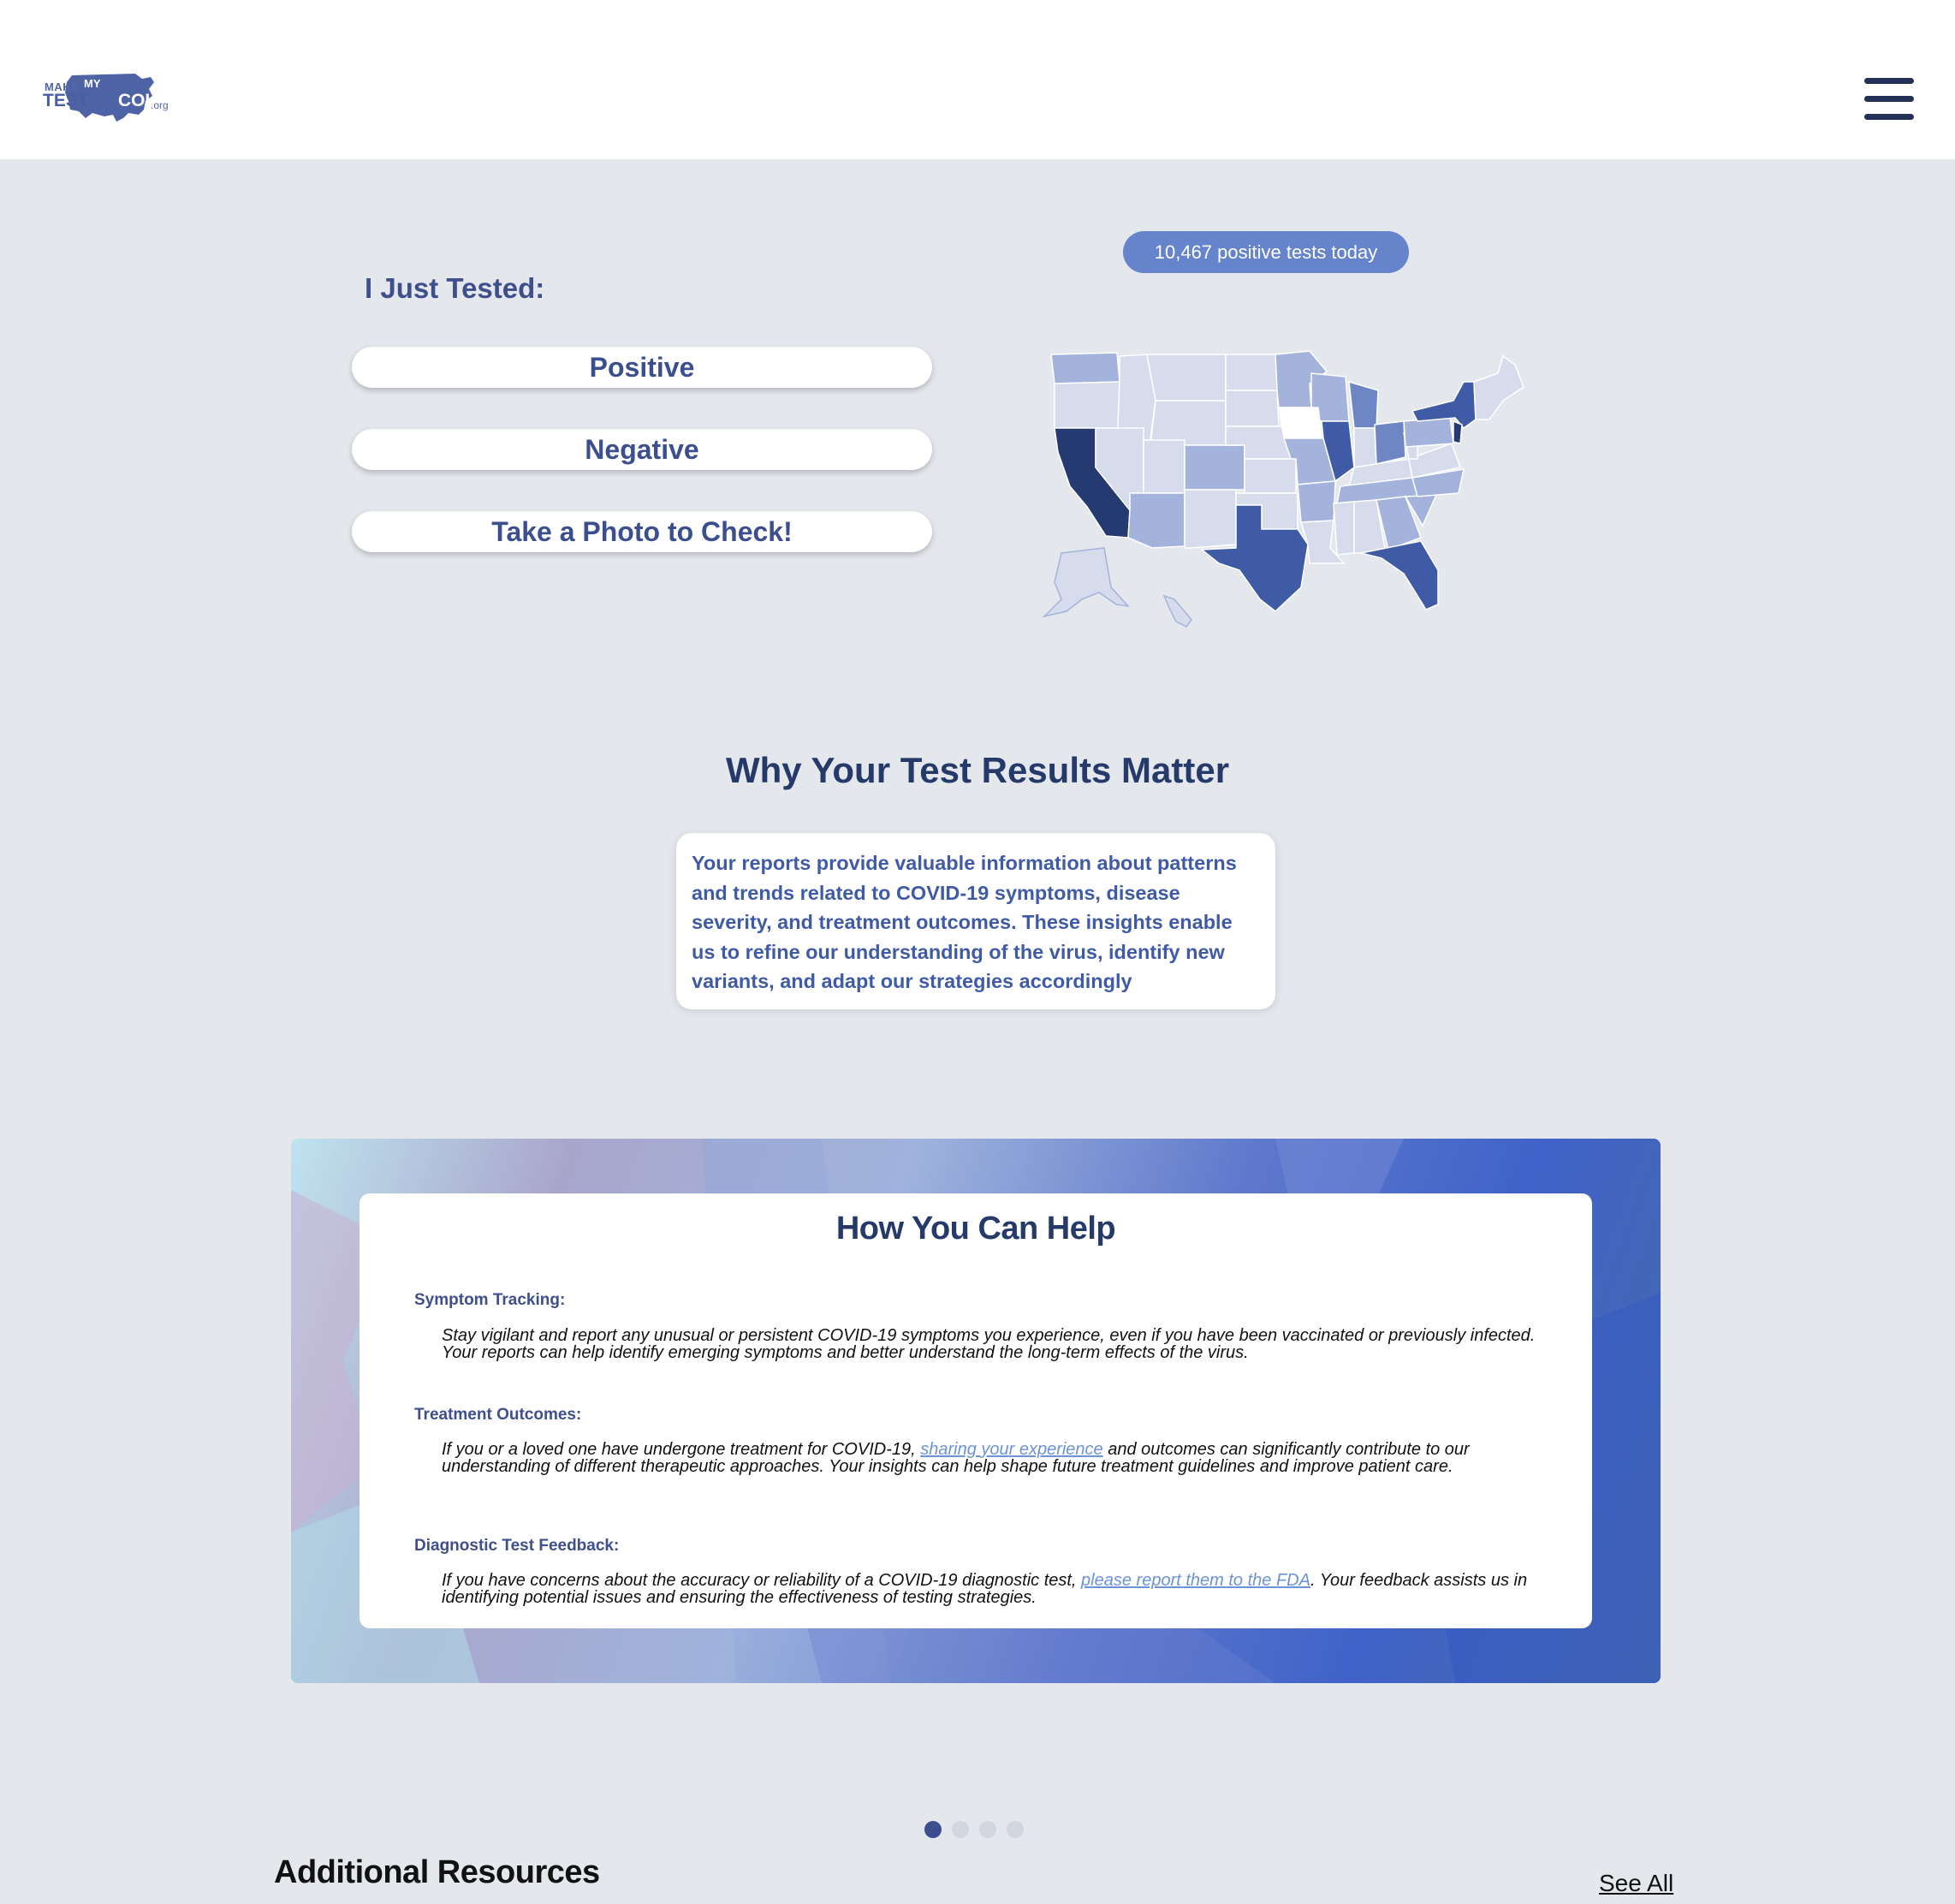 This screenshot has width=1955, height=1904. What do you see at coordinates (455, 288) in the screenshot?
I see `i-just-tested-heading: I Just Tested:` at bounding box center [455, 288].